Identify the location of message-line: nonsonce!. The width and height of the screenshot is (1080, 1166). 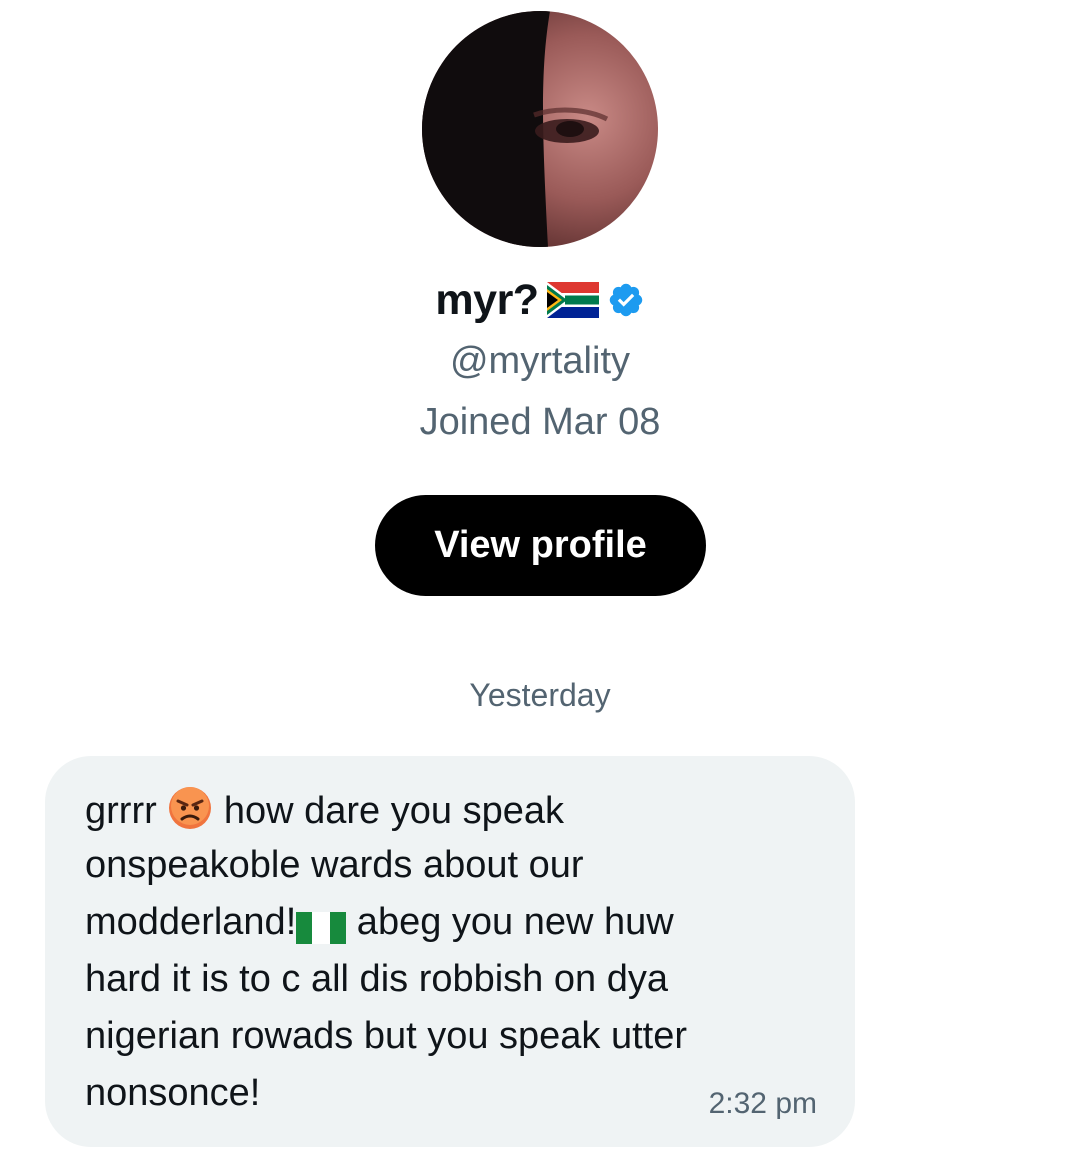
(173, 1093).